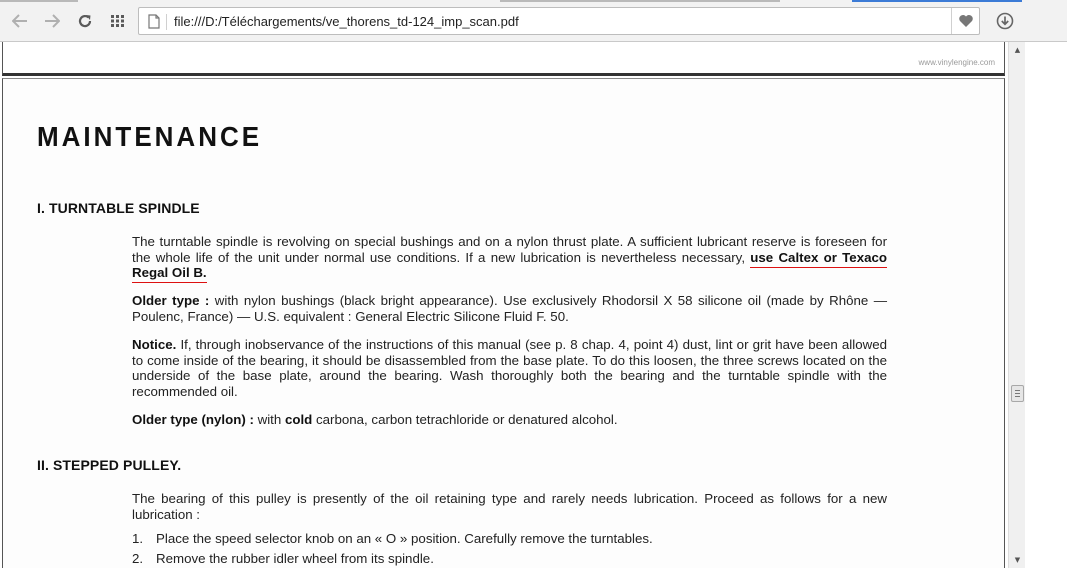 This screenshot has width=1067, height=568. What do you see at coordinates (52, 21) in the screenshot?
I see `forward-arrow-icon` at bounding box center [52, 21].